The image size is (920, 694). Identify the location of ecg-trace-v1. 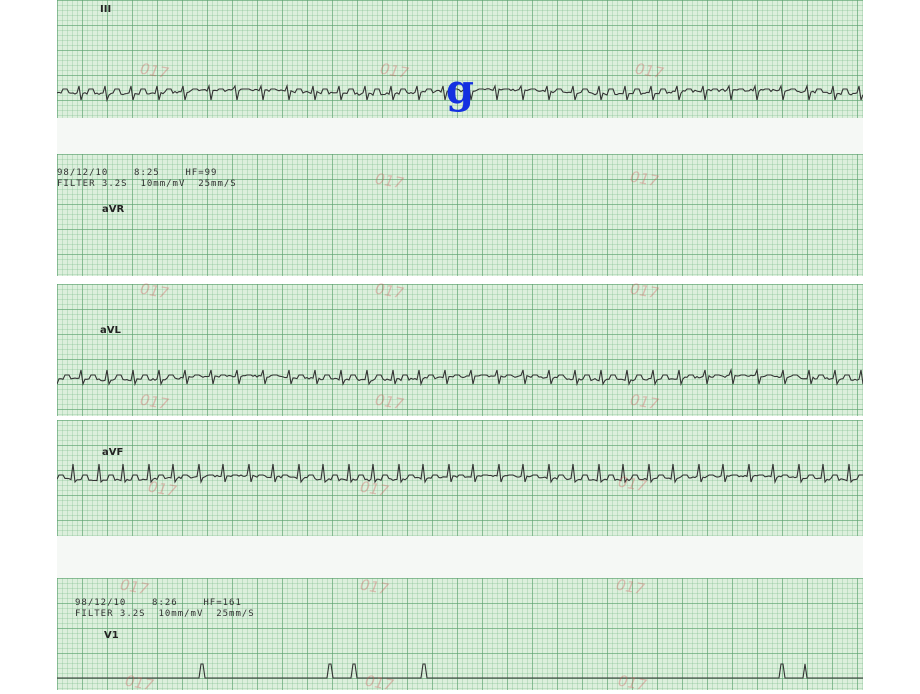
(460, 671).